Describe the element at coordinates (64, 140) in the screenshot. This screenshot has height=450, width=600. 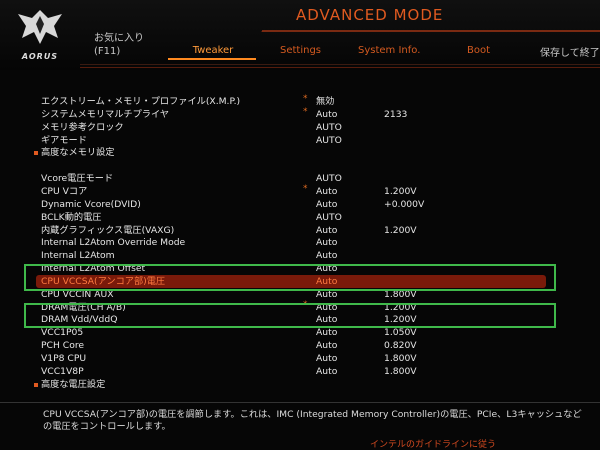
I see `setting-label: ギアモード` at that location.